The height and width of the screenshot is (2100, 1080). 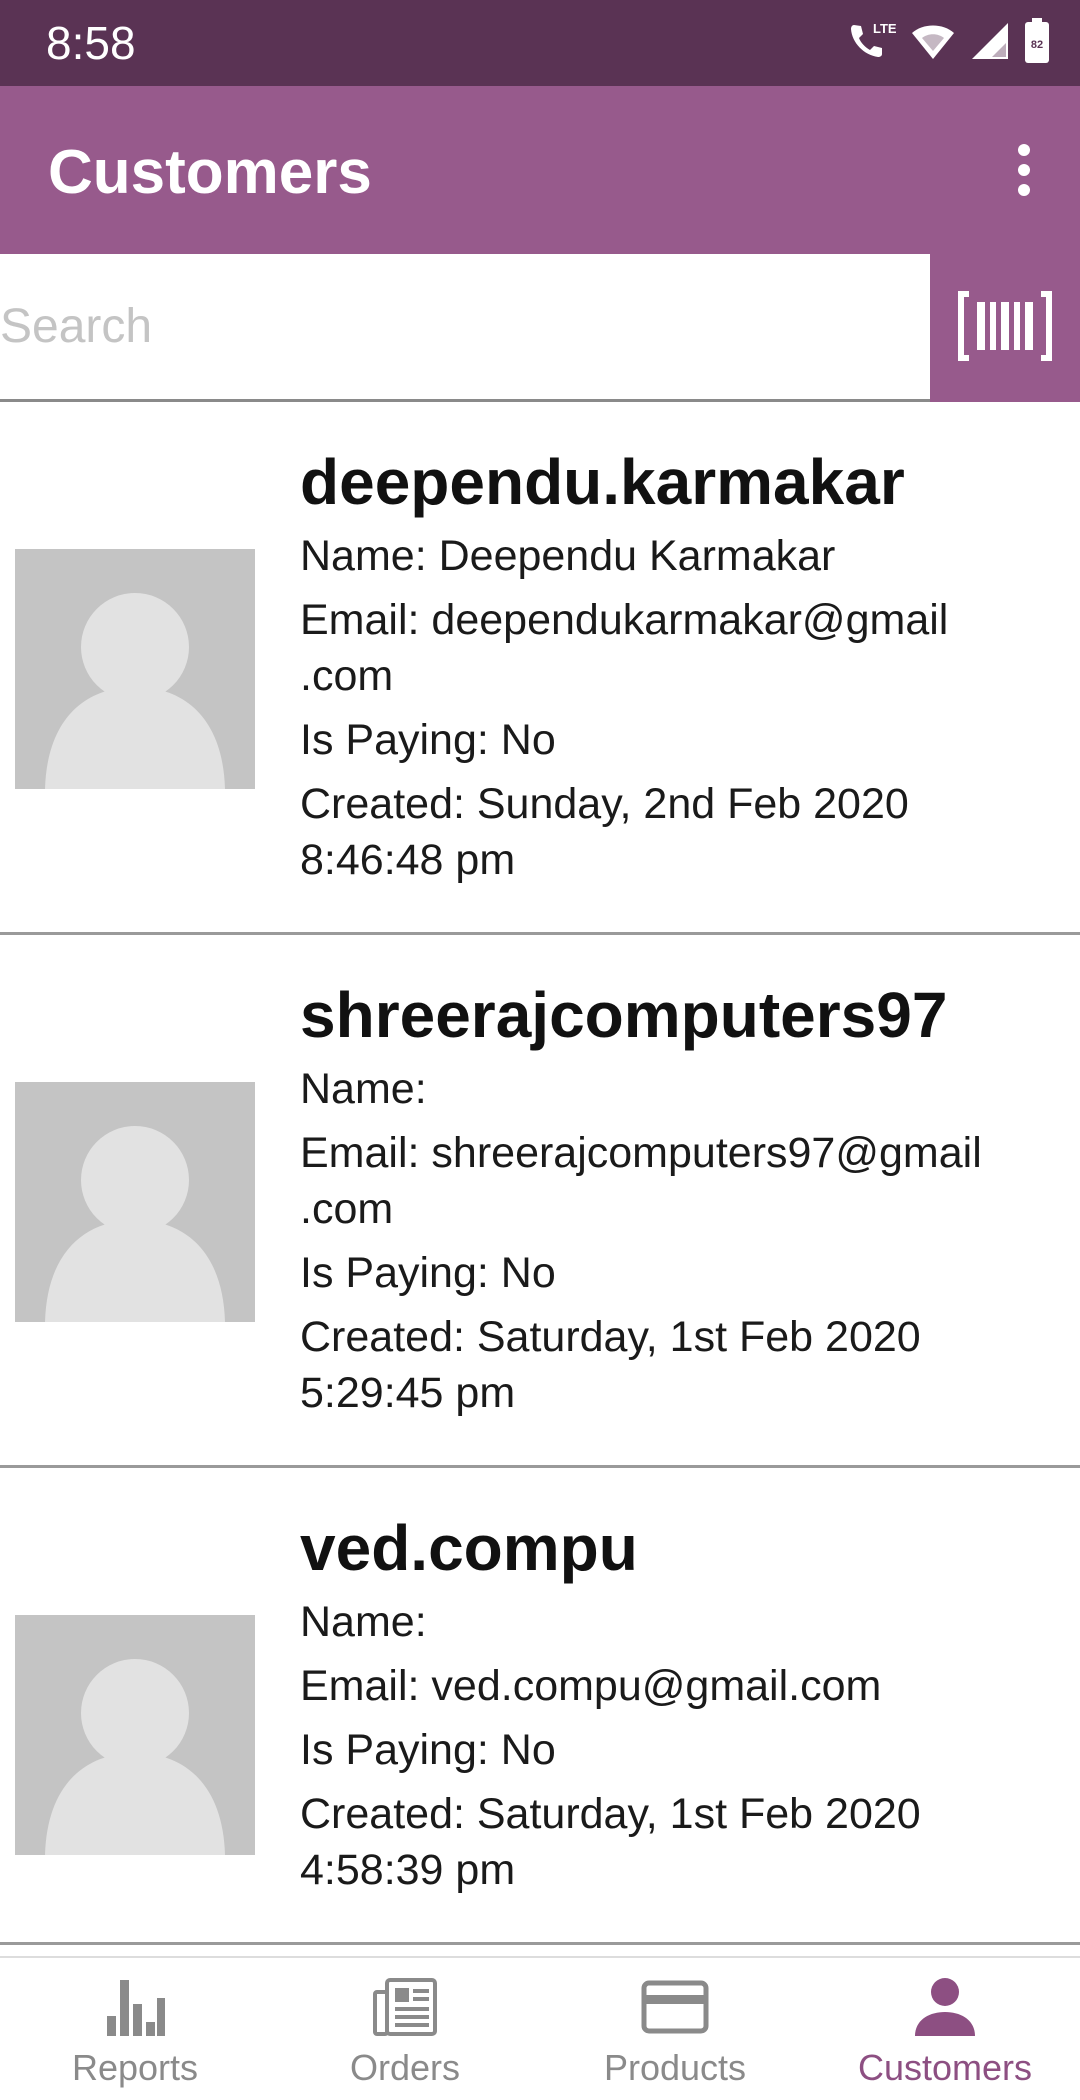 What do you see at coordinates (675, 2007) in the screenshot?
I see `credit-card-icon` at bounding box center [675, 2007].